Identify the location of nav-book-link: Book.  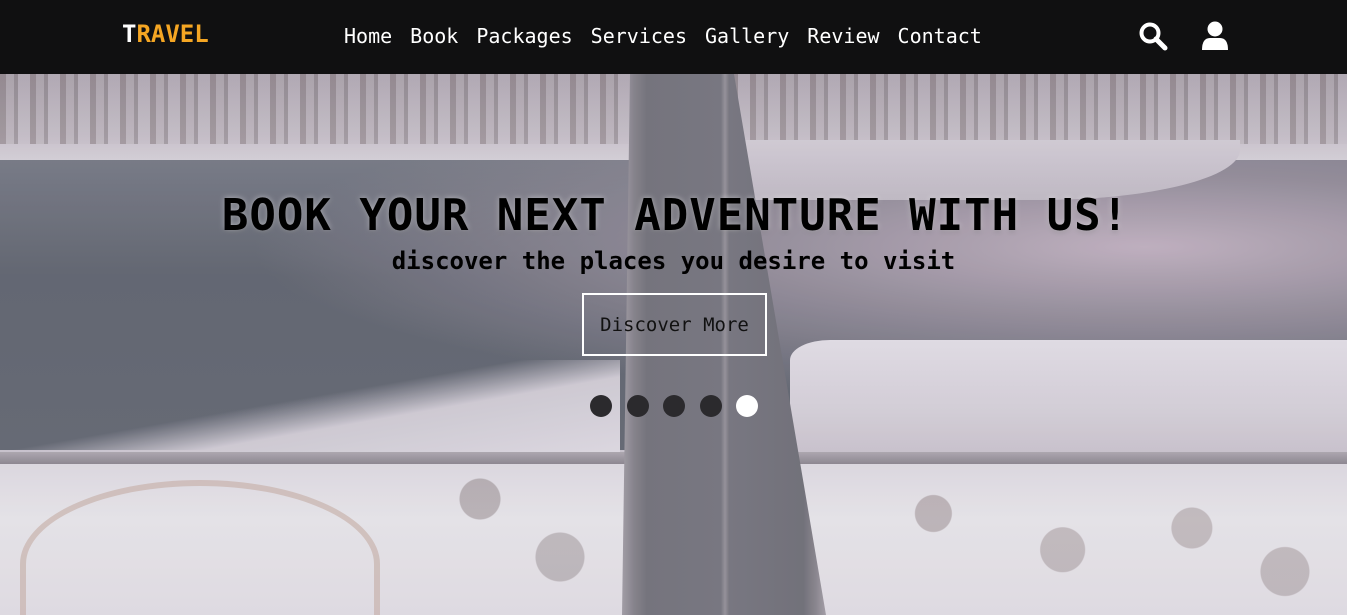
(434, 36).